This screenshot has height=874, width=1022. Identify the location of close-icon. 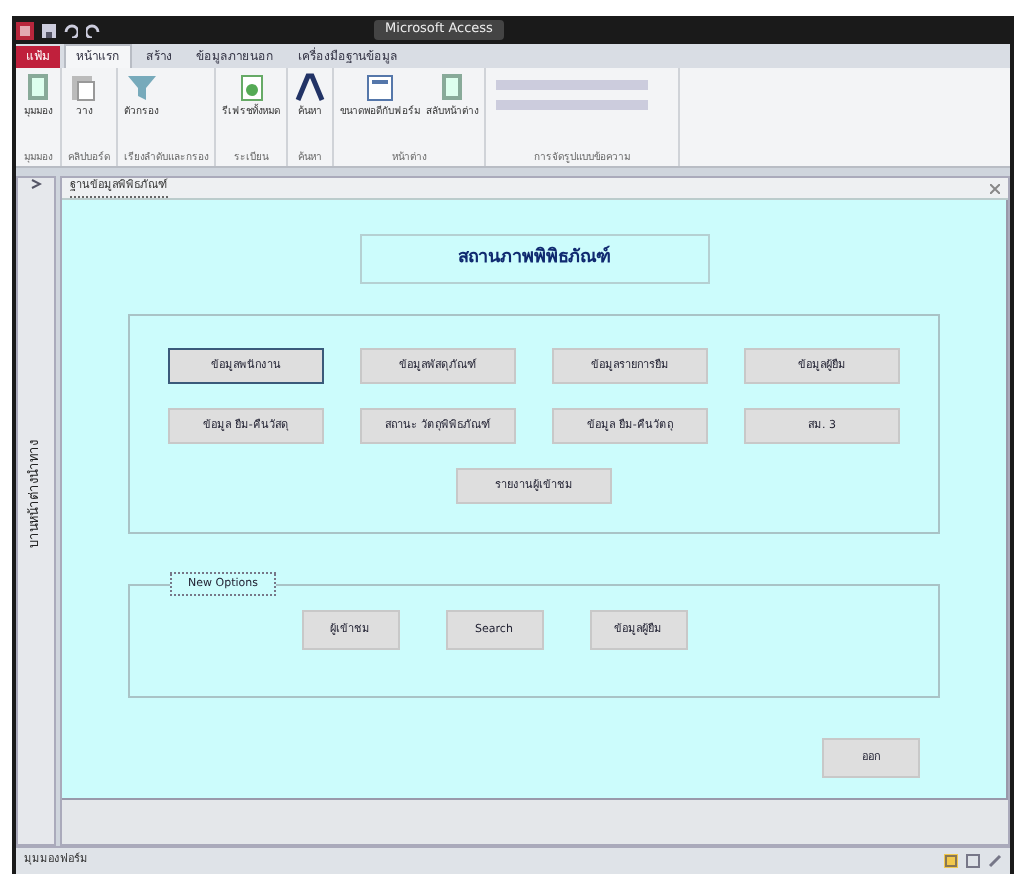
(995, 188).